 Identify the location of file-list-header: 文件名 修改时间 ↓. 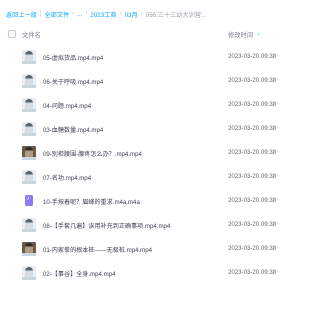
(155, 34).